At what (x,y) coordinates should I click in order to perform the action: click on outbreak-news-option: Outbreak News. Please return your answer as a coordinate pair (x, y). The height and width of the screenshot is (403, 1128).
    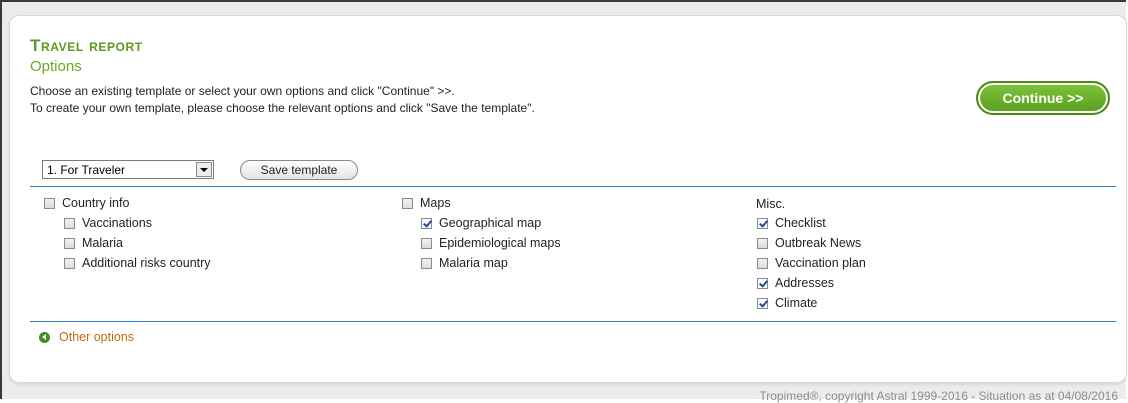
    Looking at the image, I should click on (809, 243).